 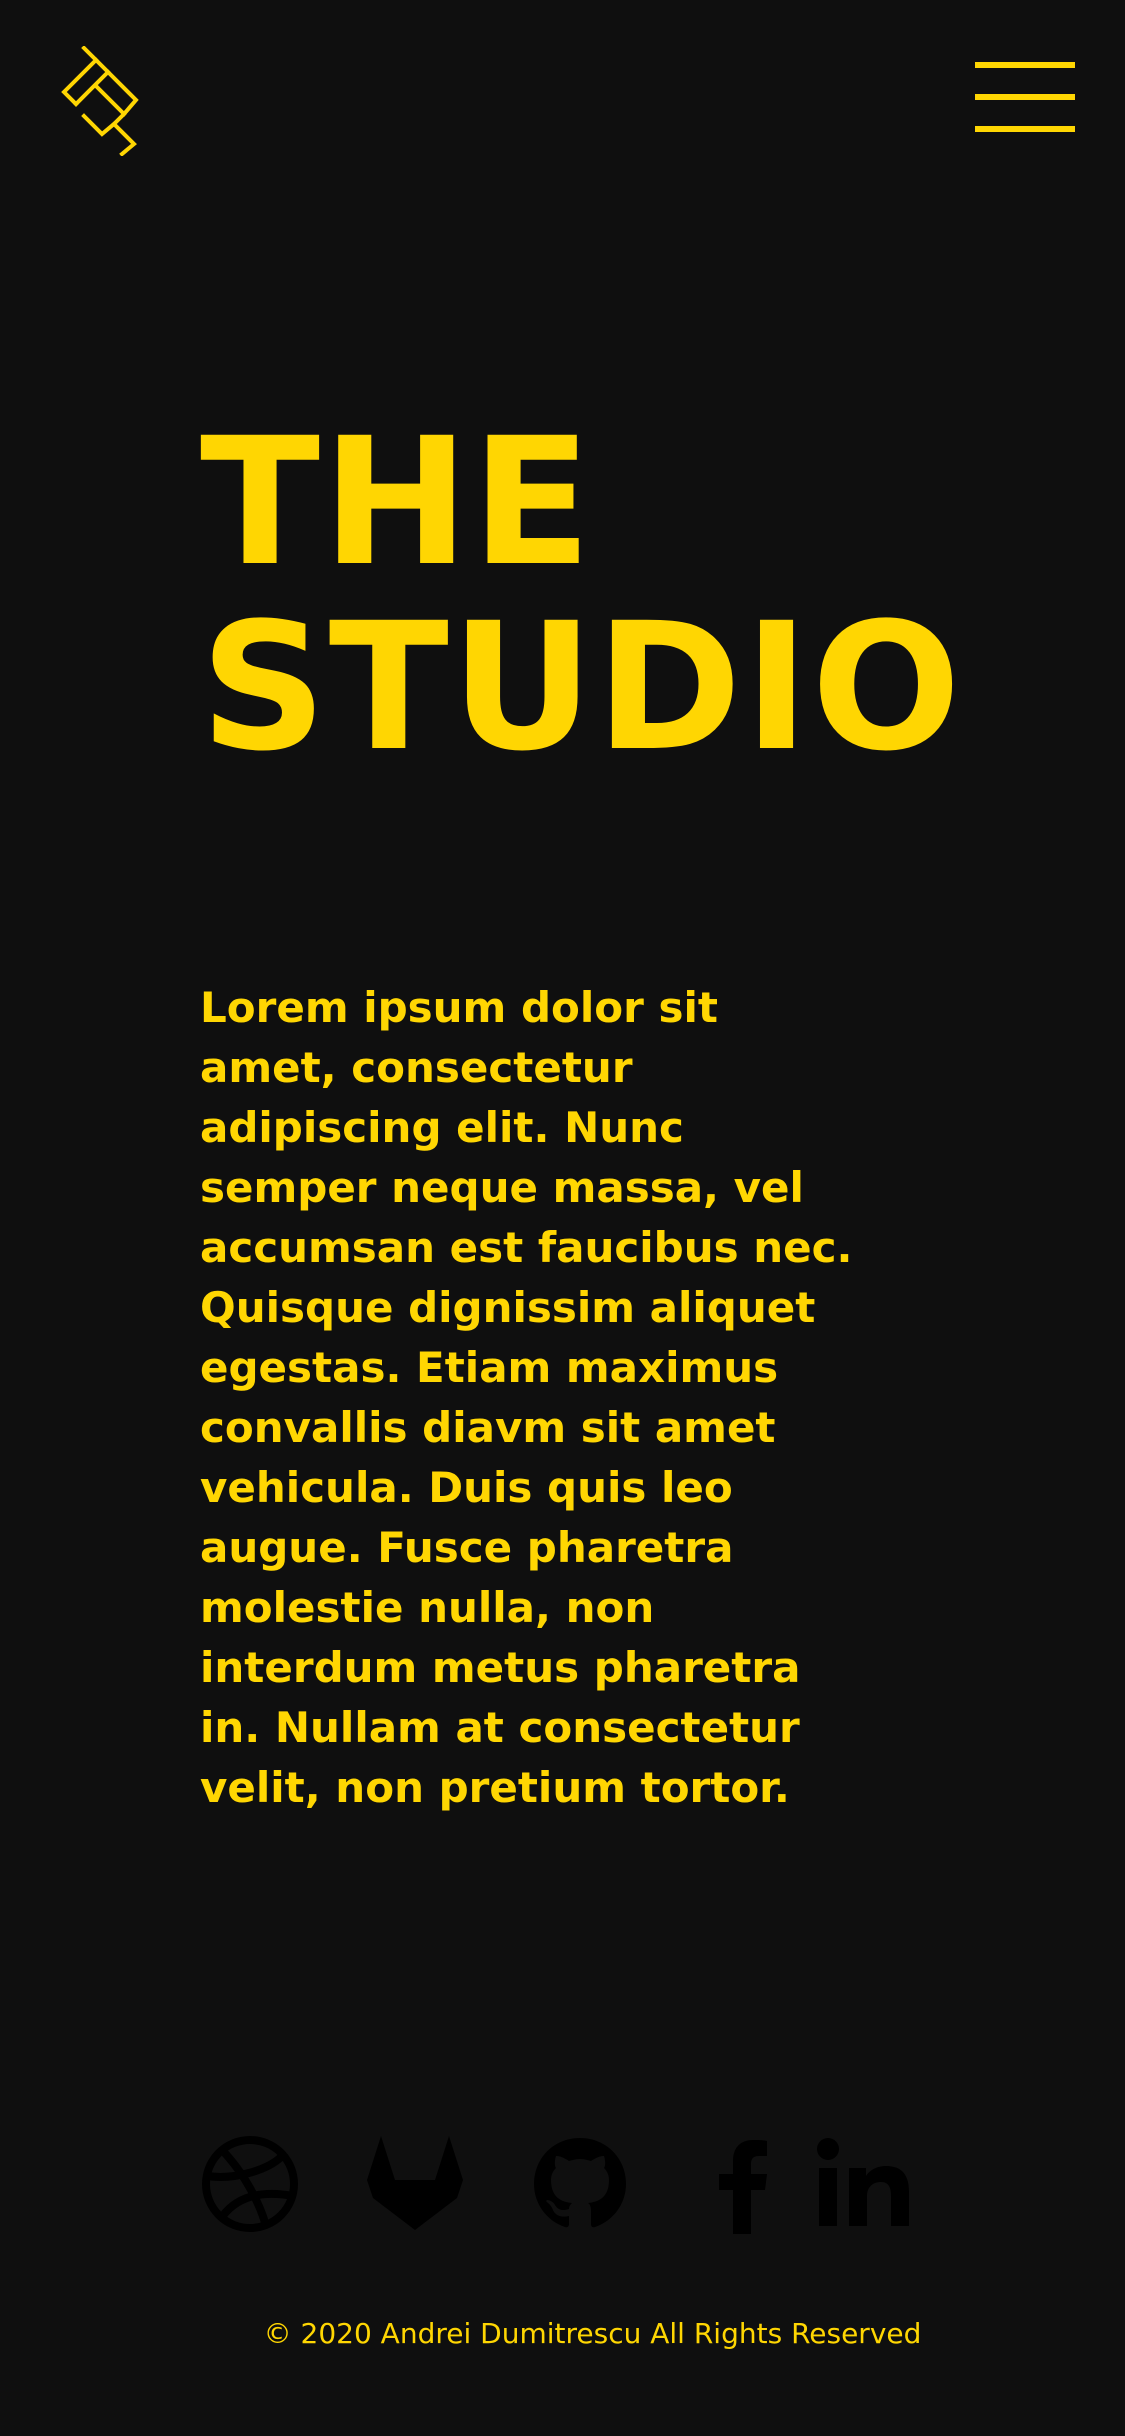 What do you see at coordinates (250, 2184) in the screenshot?
I see `dribbble-icon` at bounding box center [250, 2184].